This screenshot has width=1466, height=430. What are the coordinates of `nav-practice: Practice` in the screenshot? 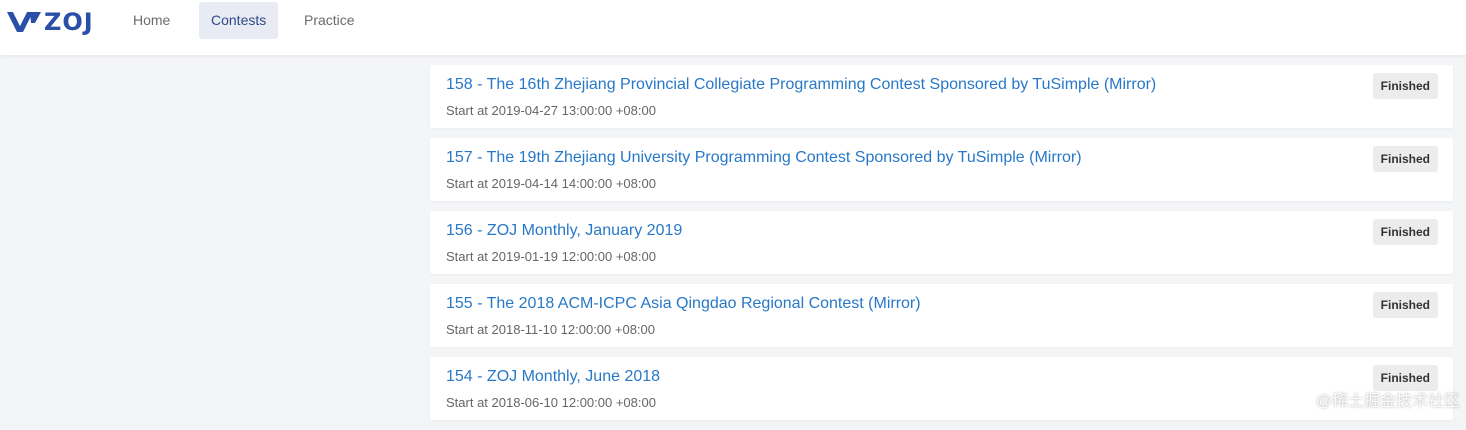 It's located at (329, 20).